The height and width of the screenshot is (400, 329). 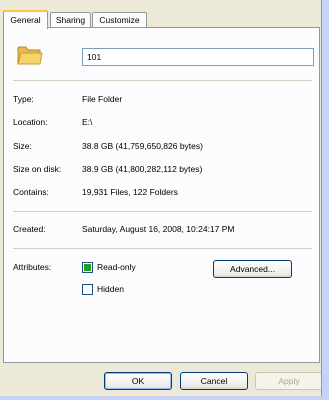 I want to click on type-label: Type:, so click(x=23, y=99).